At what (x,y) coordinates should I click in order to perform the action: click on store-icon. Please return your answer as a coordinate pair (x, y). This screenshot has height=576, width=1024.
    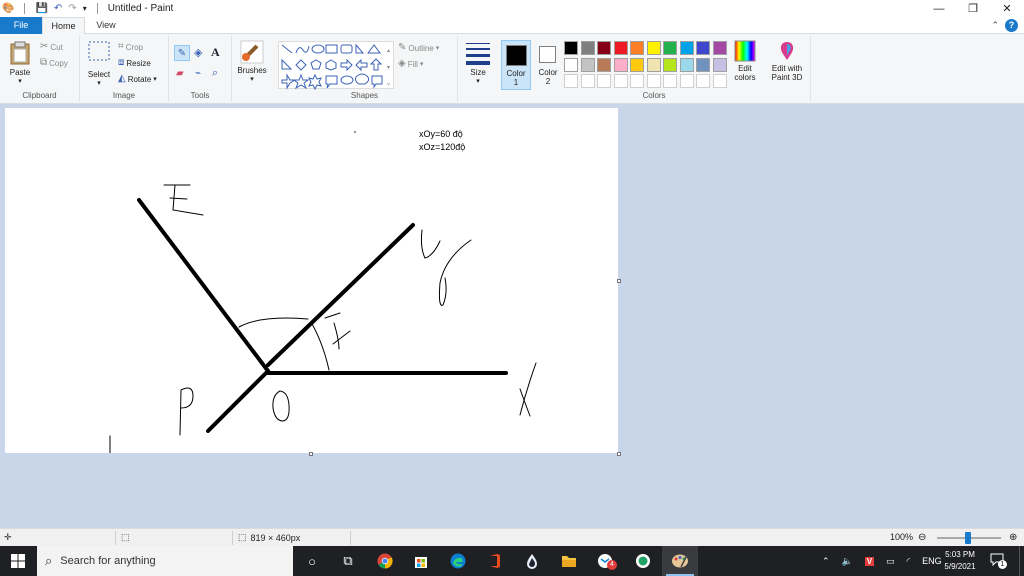
    Looking at the image, I should click on (421, 561).